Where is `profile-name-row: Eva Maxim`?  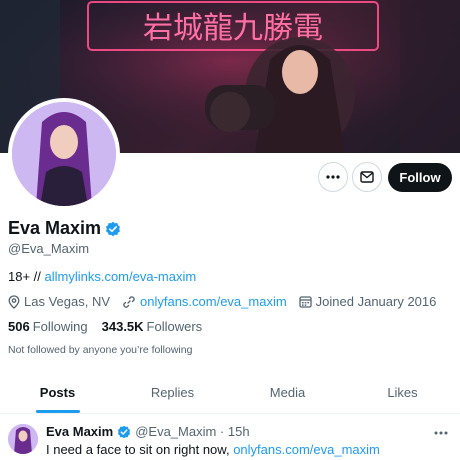 profile-name-row: Eva Maxim is located at coordinates (64, 228).